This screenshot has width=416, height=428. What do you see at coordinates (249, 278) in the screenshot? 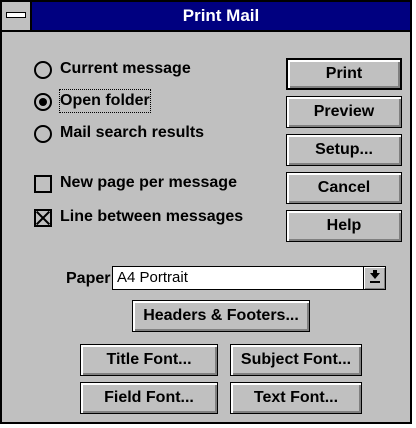
I see `paper-select: A4 Portrait` at bounding box center [249, 278].